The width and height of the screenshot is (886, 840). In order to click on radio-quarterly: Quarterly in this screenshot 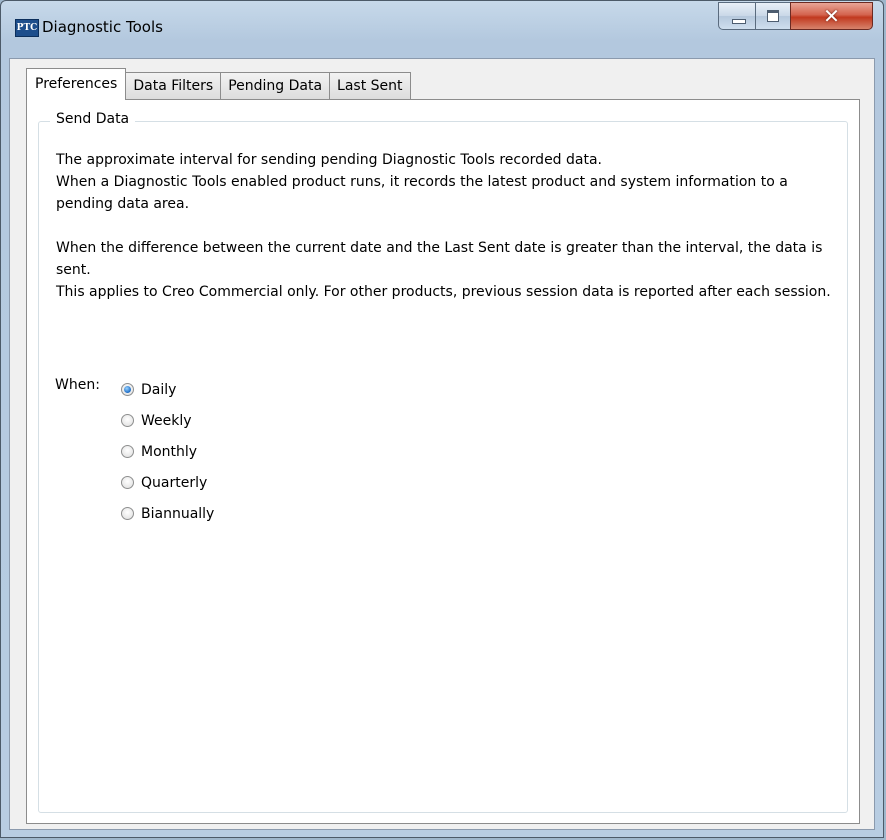, I will do `click(167, 482)`.